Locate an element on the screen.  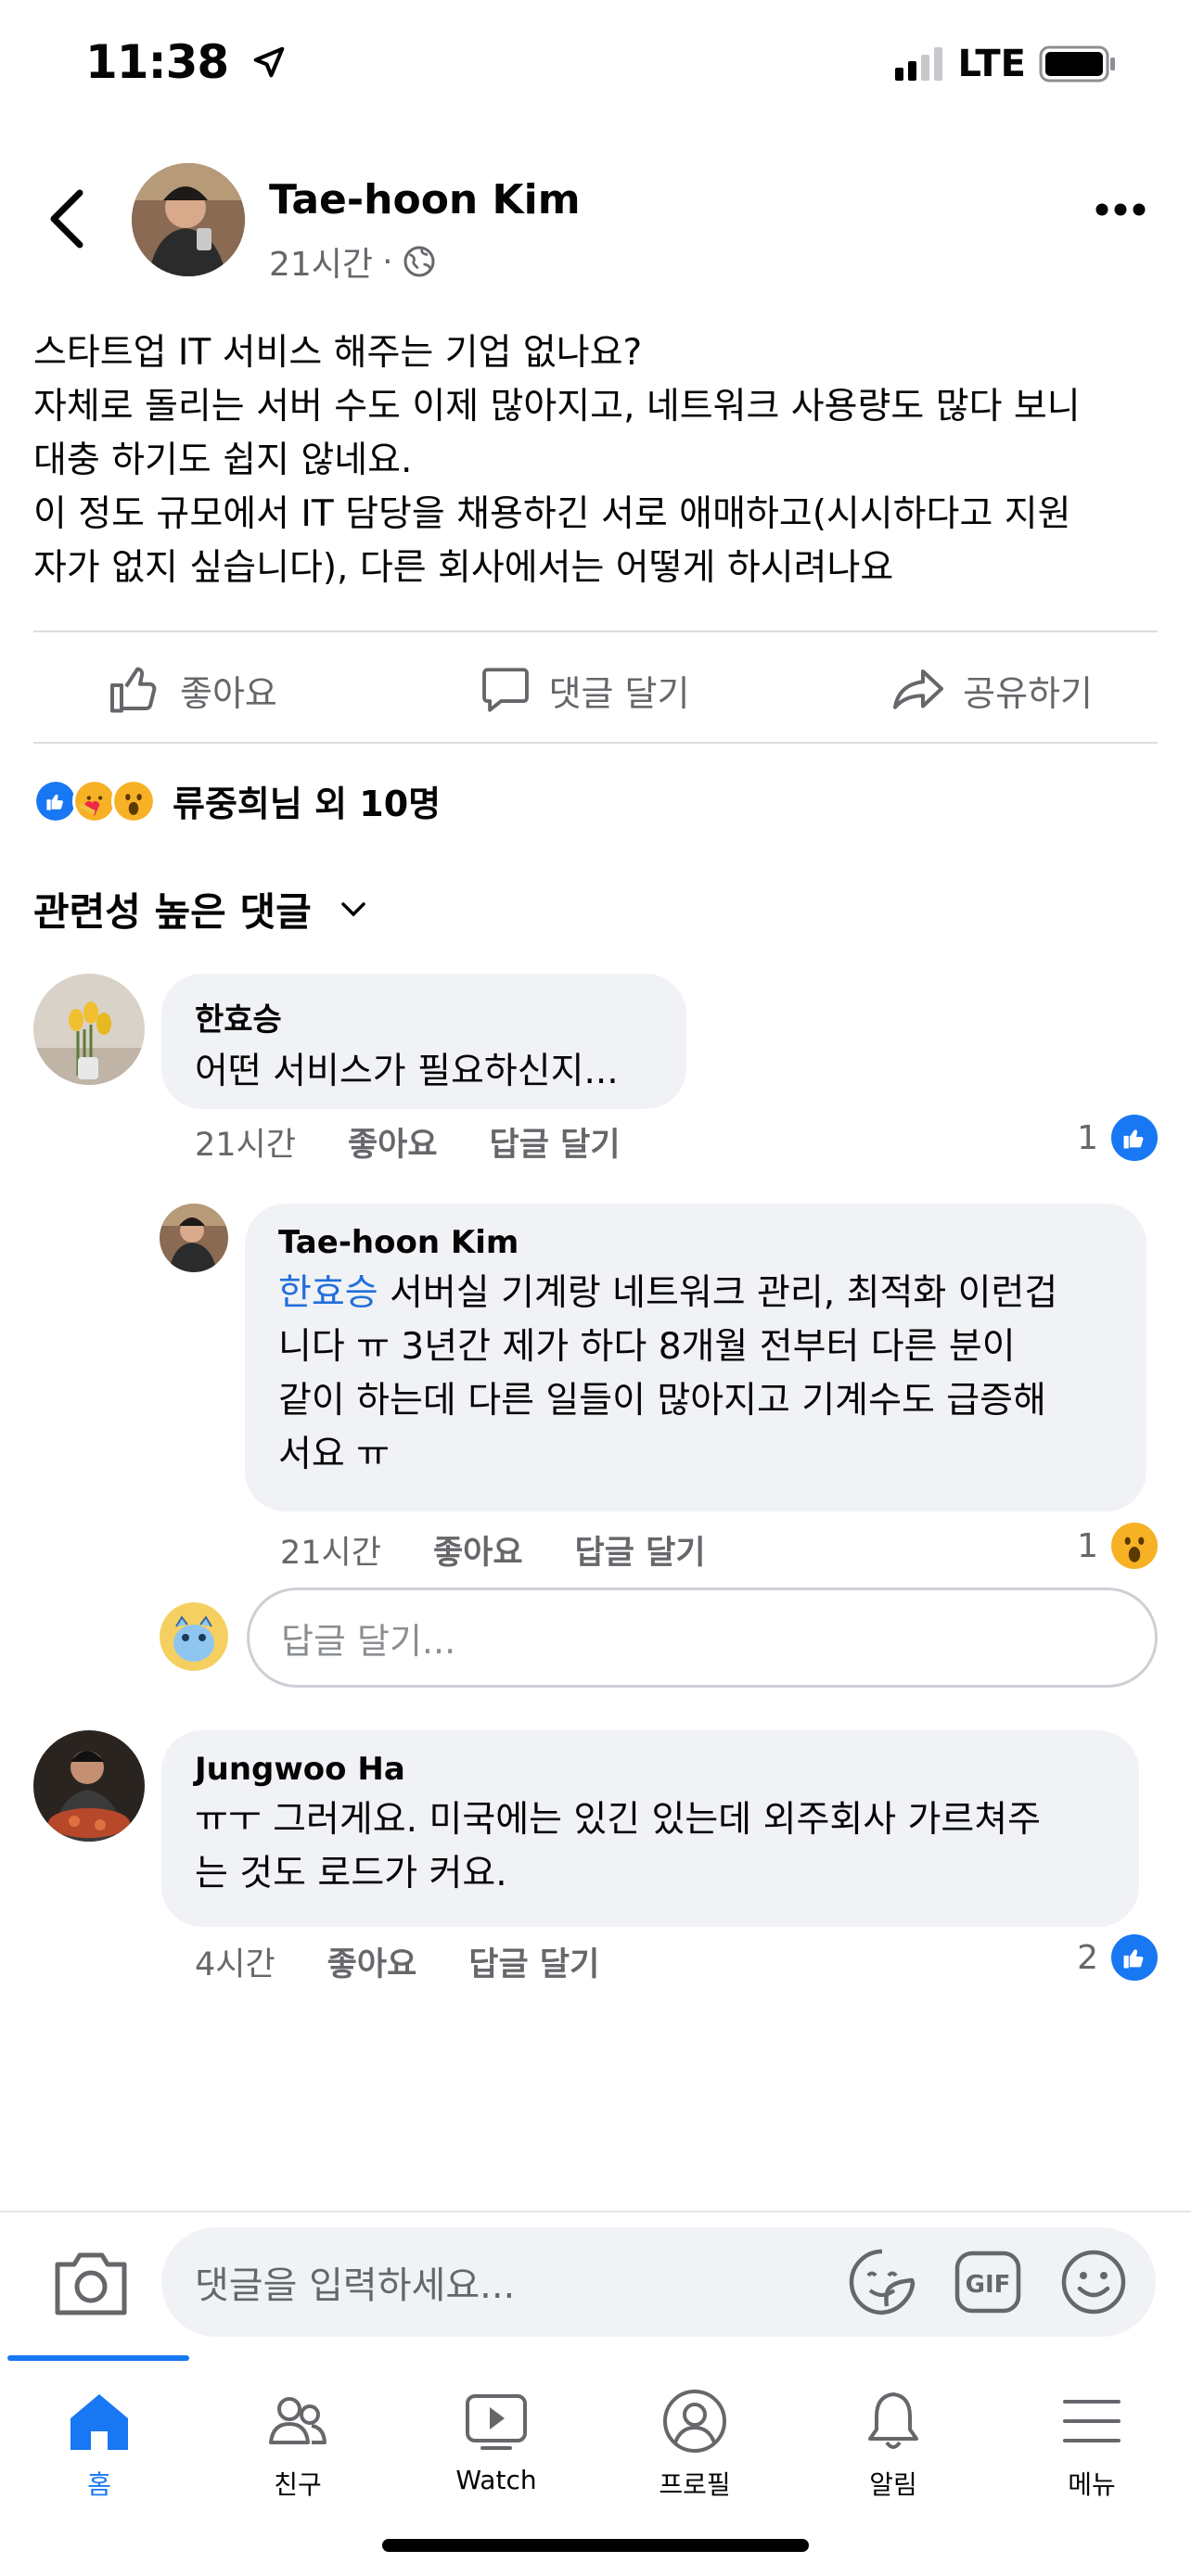
comment-sort-dropdown: 관련성 높은 댓글 is located at coordinates (200, 909).